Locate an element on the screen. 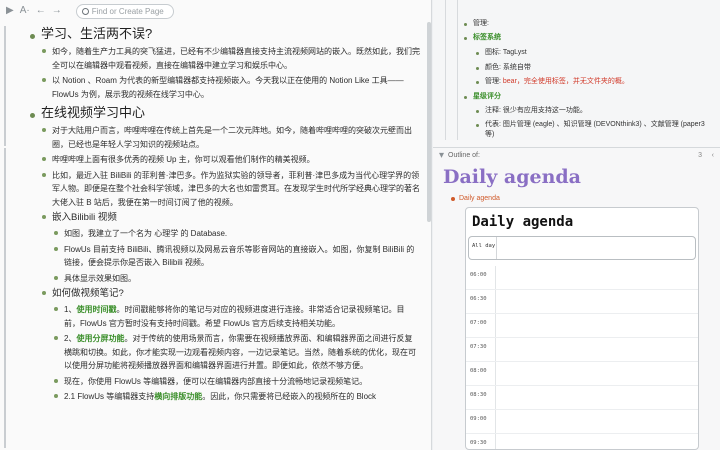  time-label: 08:00 is located at coordinates (481, 373).